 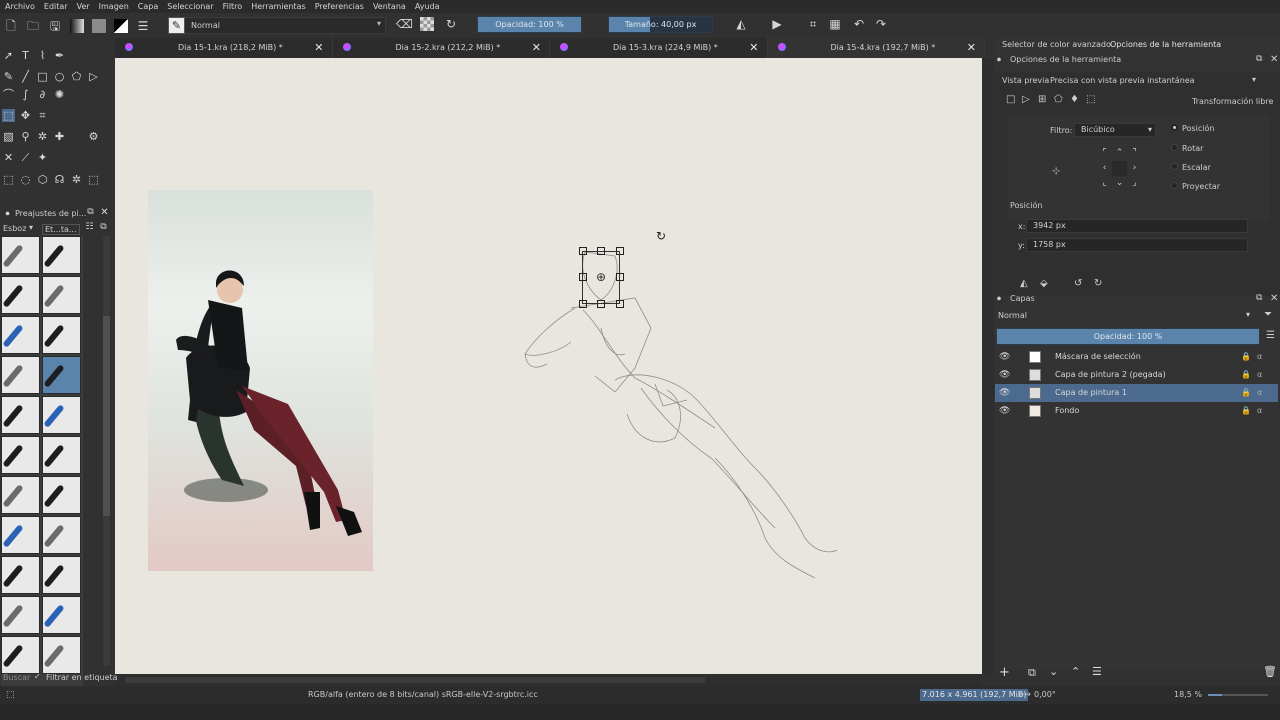 What do you see at coordinates (389, 6) in the screenshot?
I see `menu-ventana: Ventana` at bounding box center [389, 6].